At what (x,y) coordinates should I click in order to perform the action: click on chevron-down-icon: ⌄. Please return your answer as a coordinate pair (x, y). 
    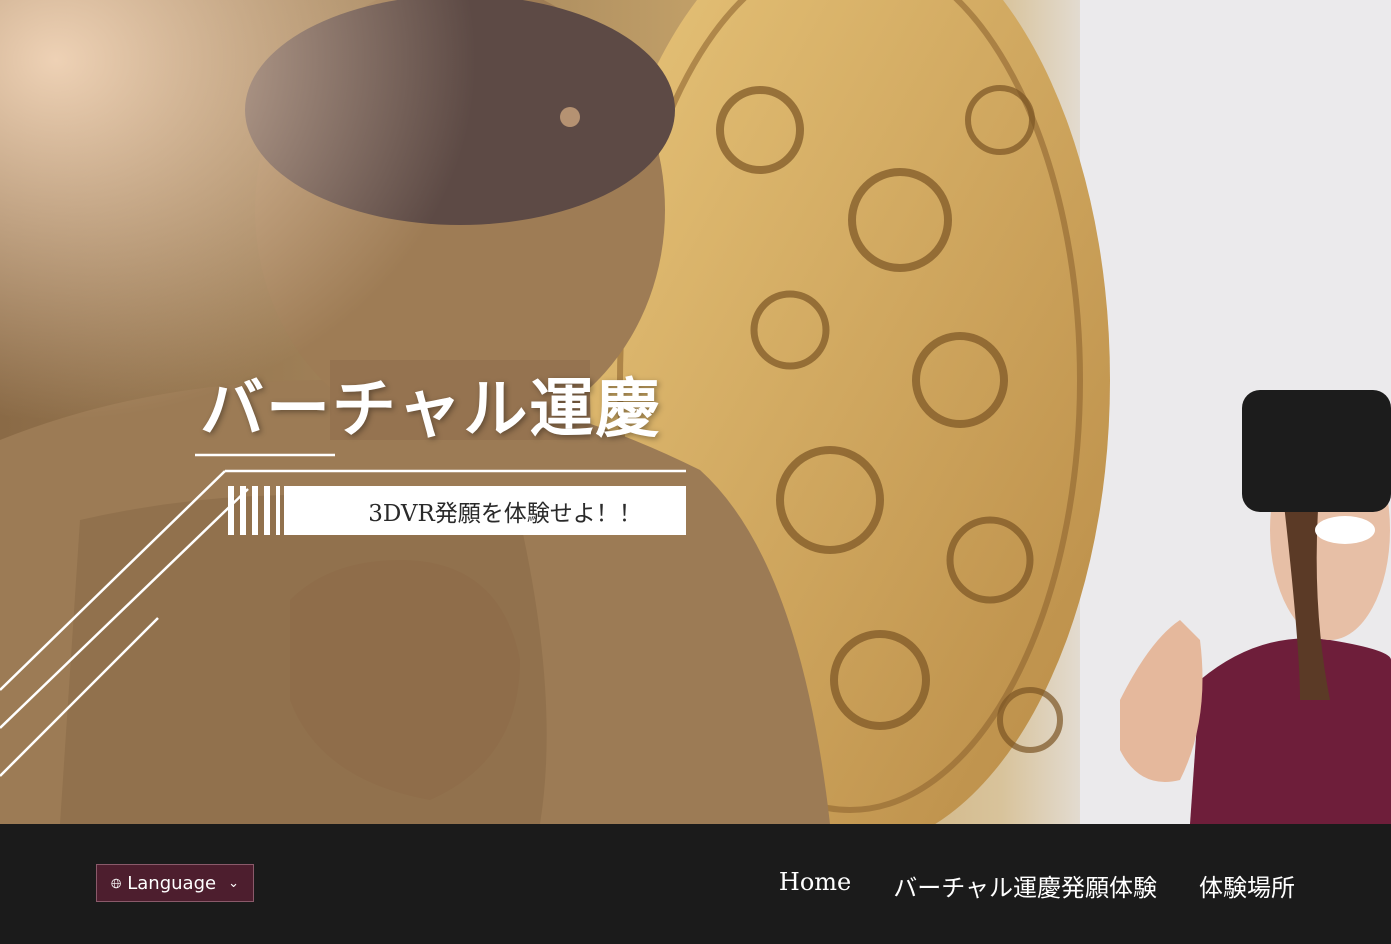
    Looking at the image, I should click on (233, 883).